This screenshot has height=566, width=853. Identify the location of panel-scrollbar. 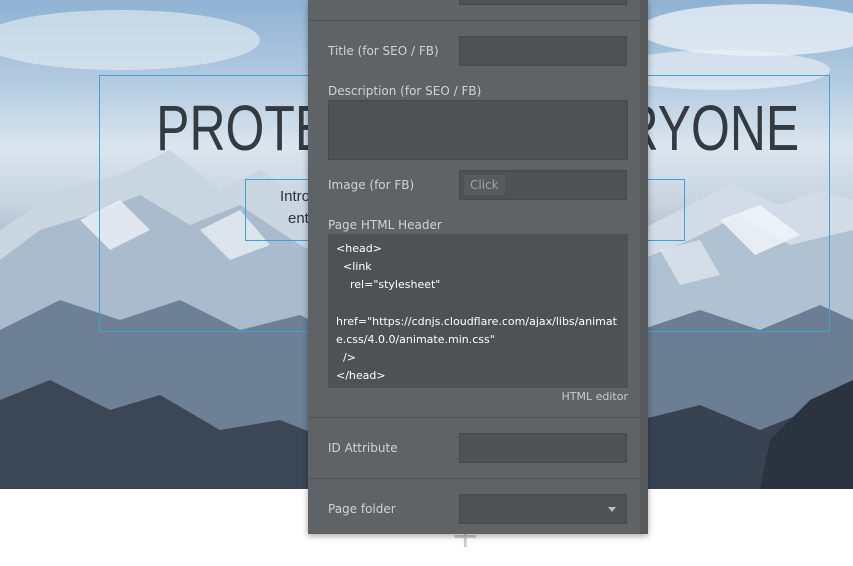
(644, 267).